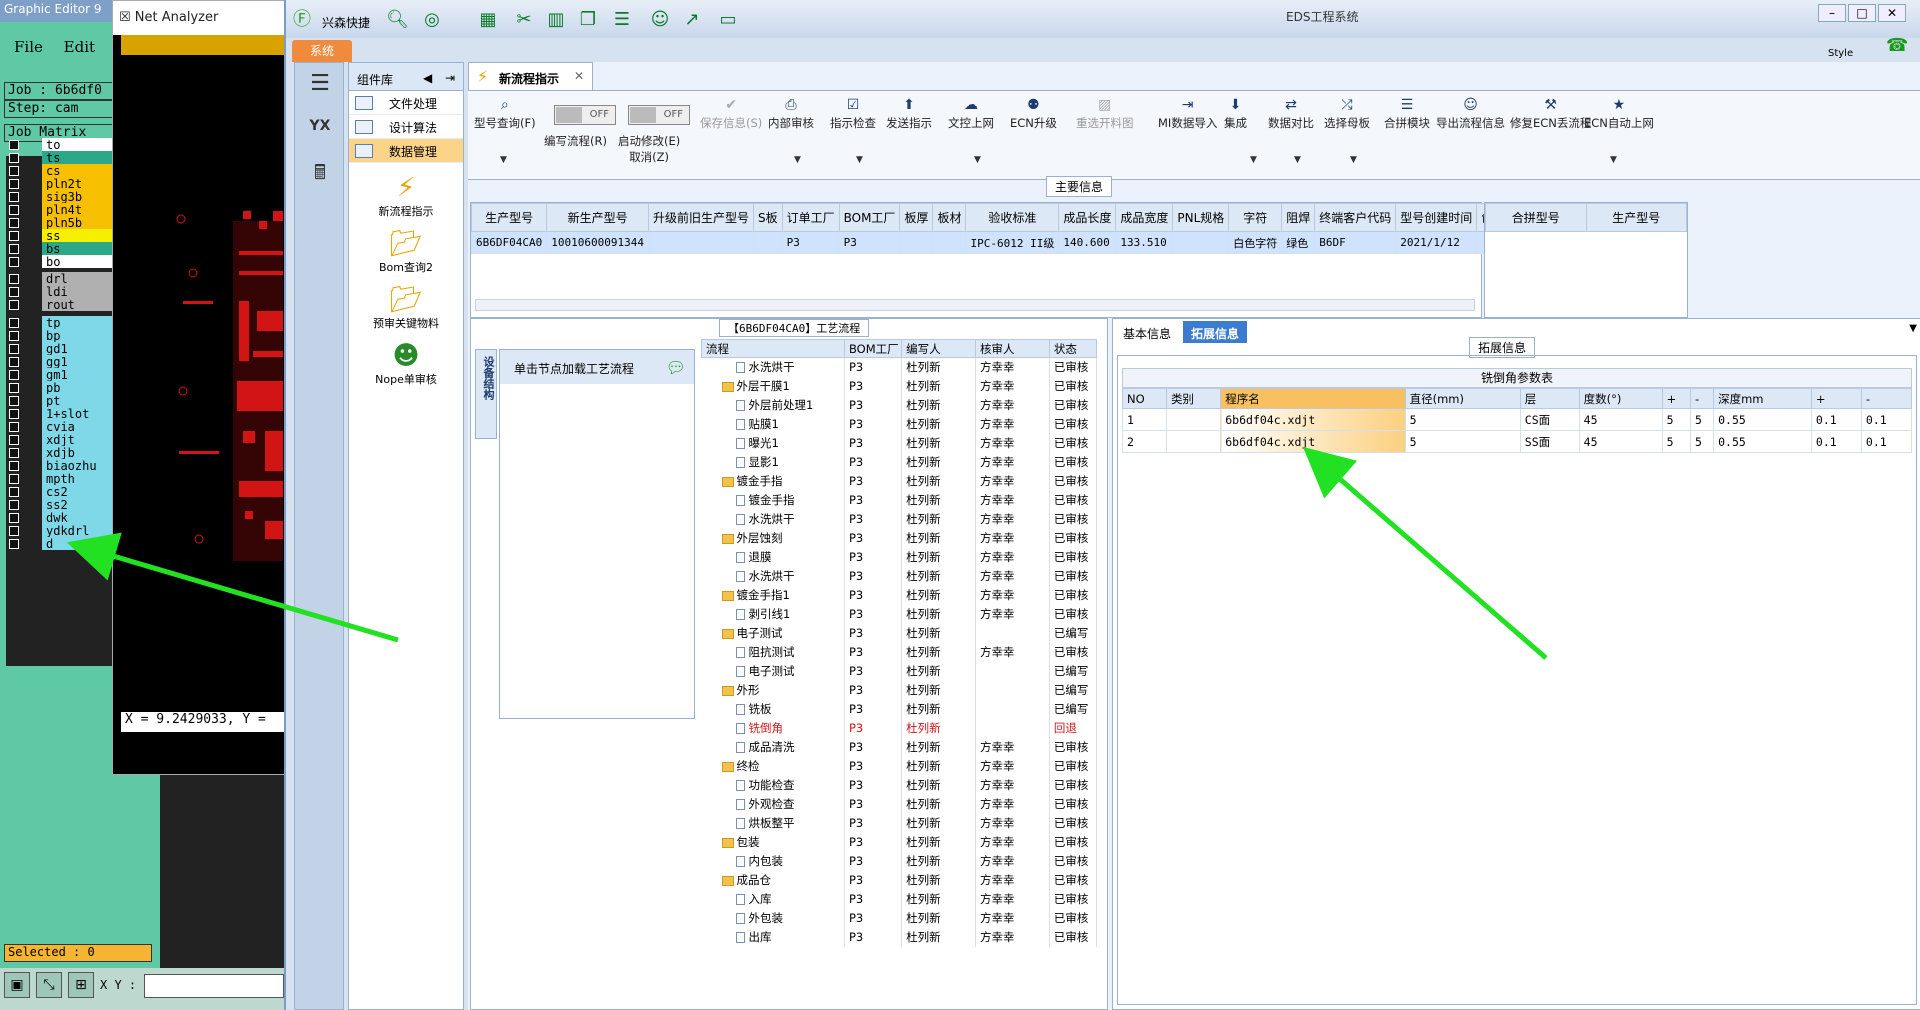 The height and width of the screenshot is (1010, 1920). I want to click on layer-row: cs, so click(60, 171).